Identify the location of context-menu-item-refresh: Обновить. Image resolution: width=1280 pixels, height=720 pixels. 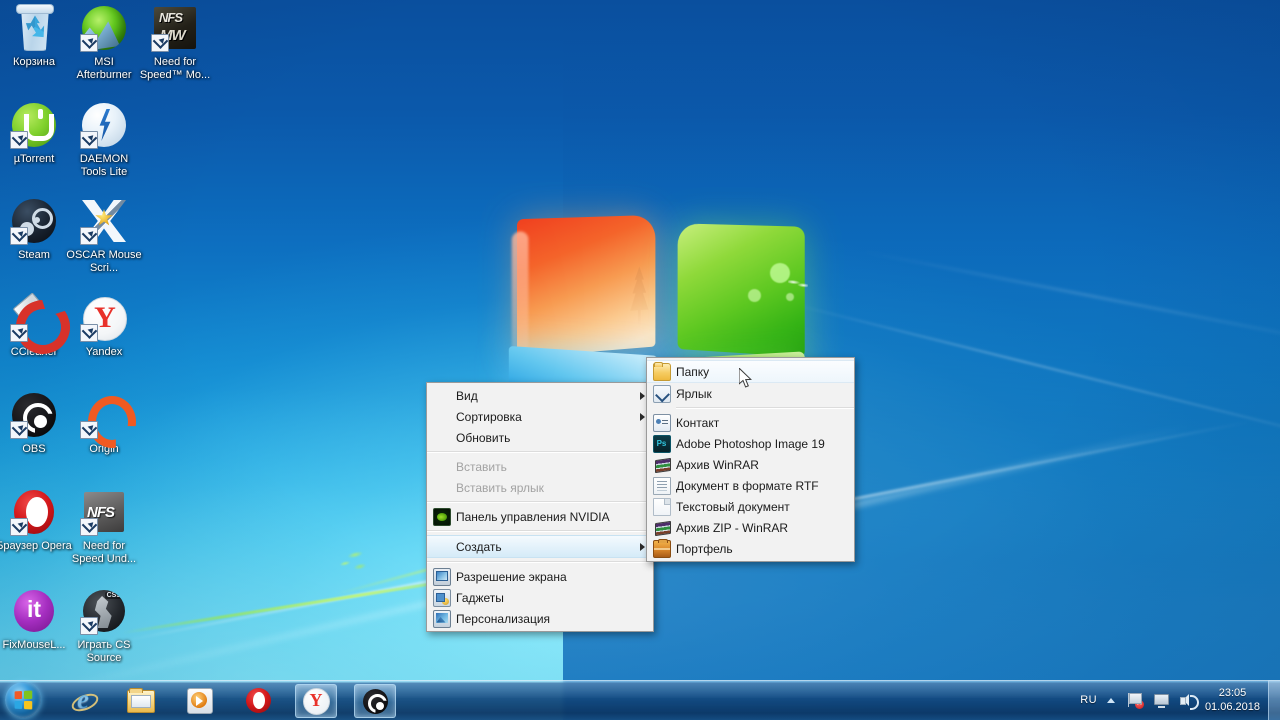
(540, 437).